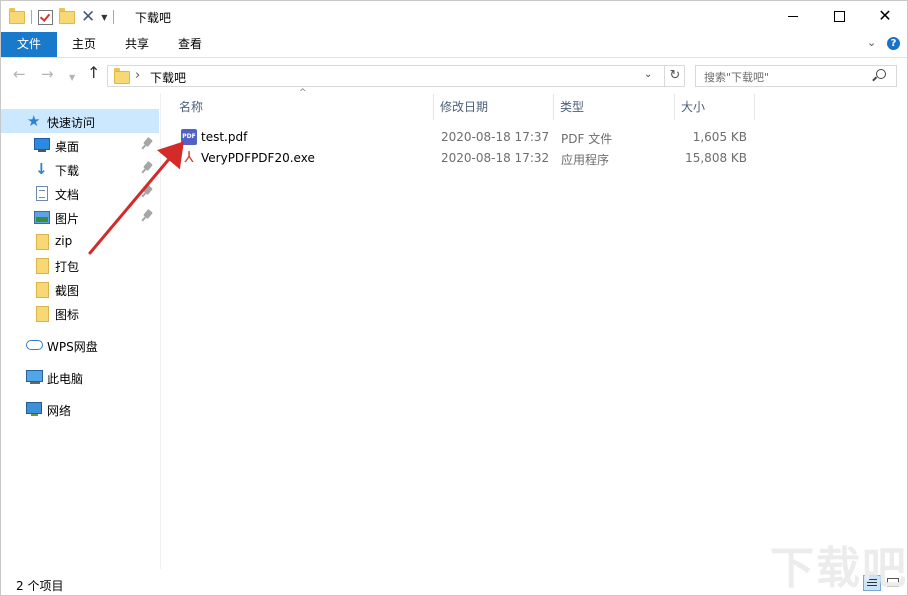 The image size is (908, 596). What do you see at coordinates (796, 76) in the screenshot?
I see `search-input: 搜索"下载吧"` at bounding box center [796, 76].